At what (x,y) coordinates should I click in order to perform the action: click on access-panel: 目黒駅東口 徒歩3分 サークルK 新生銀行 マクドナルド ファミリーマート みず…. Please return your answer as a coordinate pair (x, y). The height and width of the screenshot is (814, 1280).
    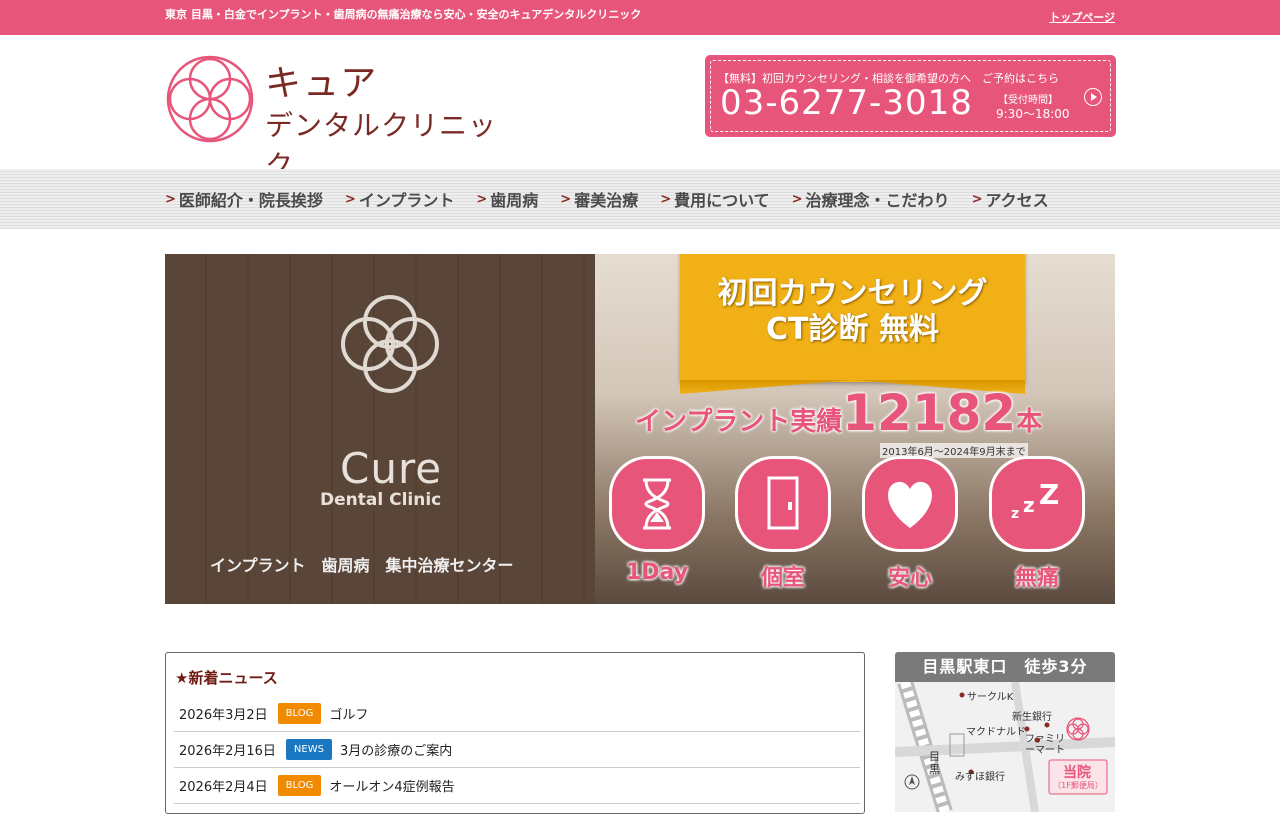
    Looking at the image, I should click on (1005, 732).